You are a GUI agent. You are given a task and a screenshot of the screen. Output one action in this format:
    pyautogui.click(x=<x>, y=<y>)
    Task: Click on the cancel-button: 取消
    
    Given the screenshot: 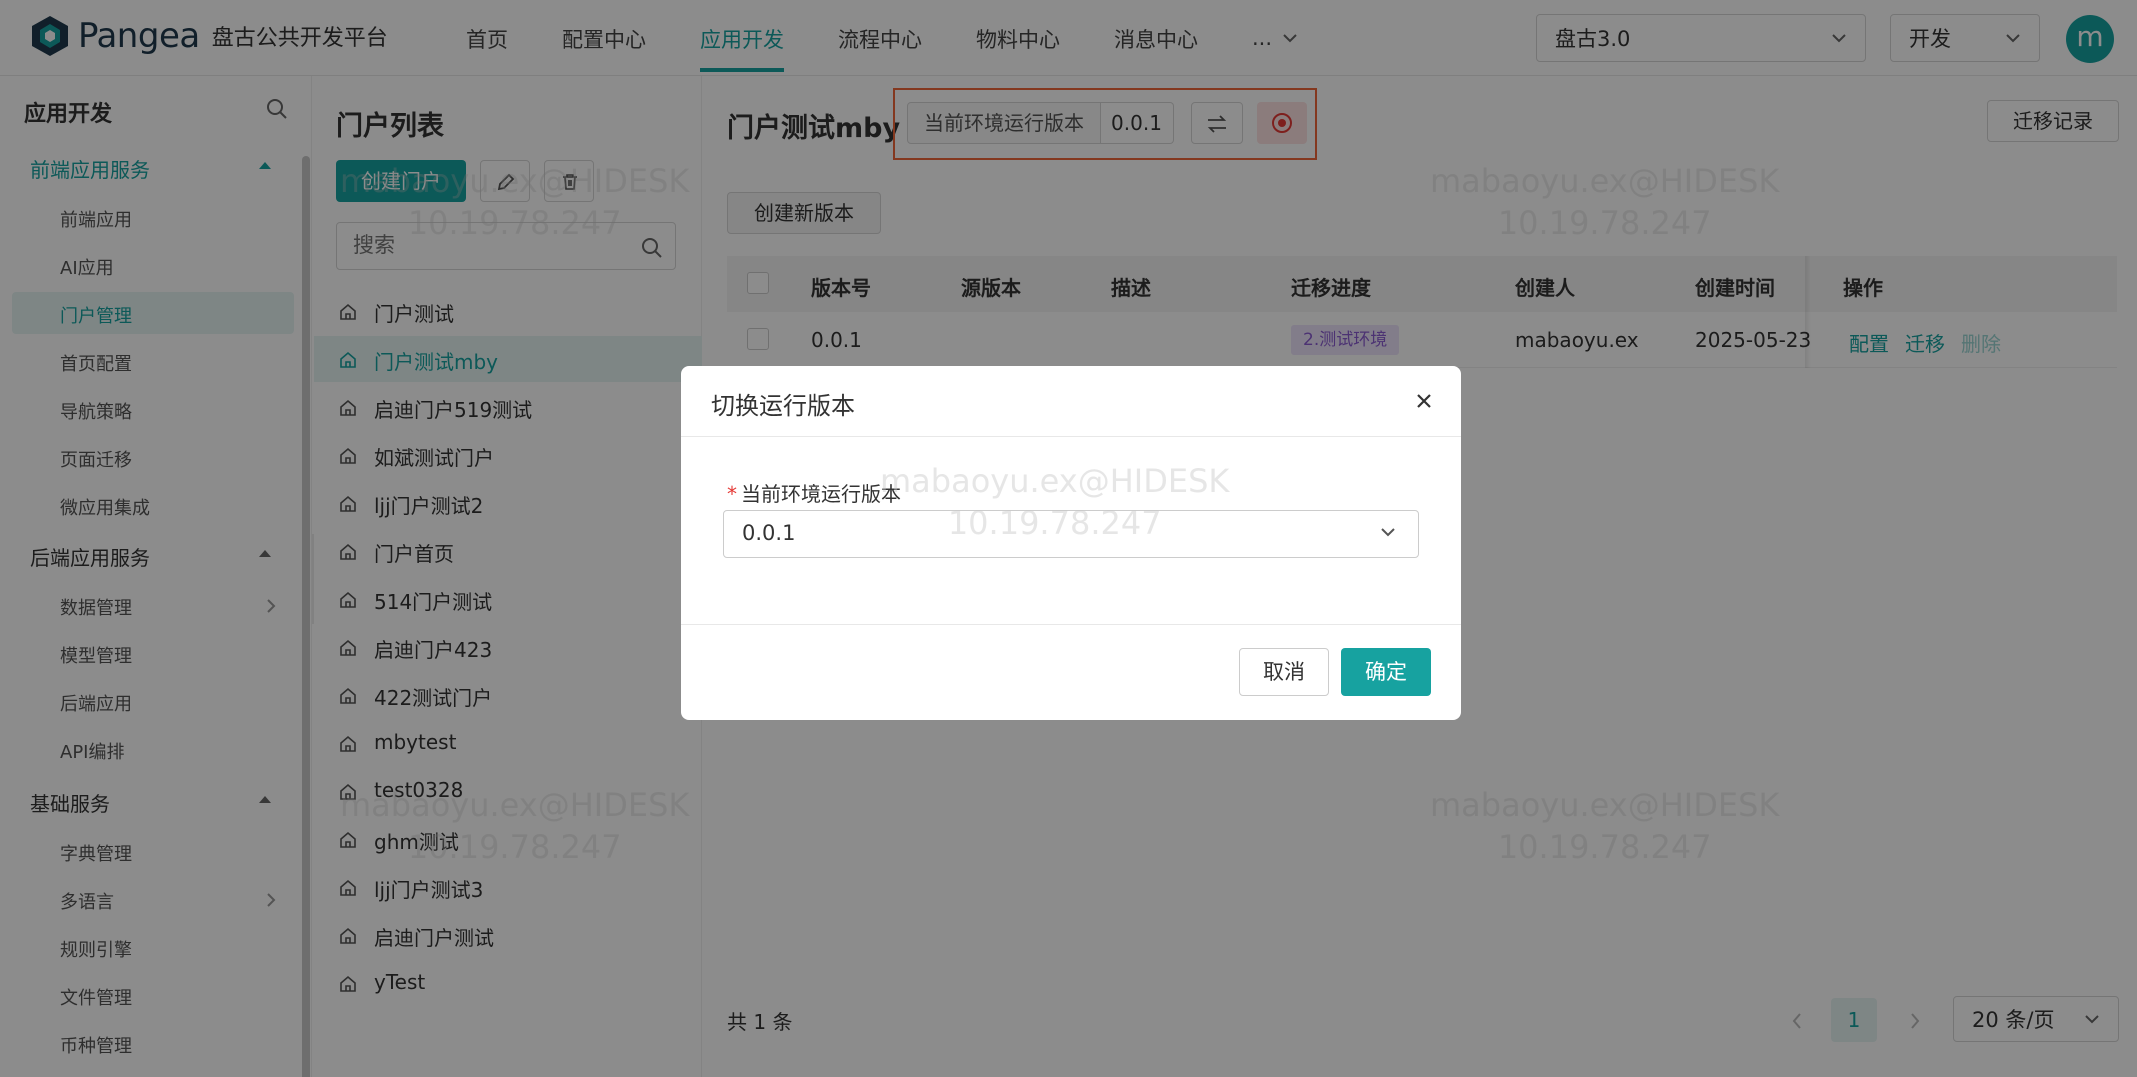 What is the action you would take?
    pyautogui.click(x=1284, y=672)
    